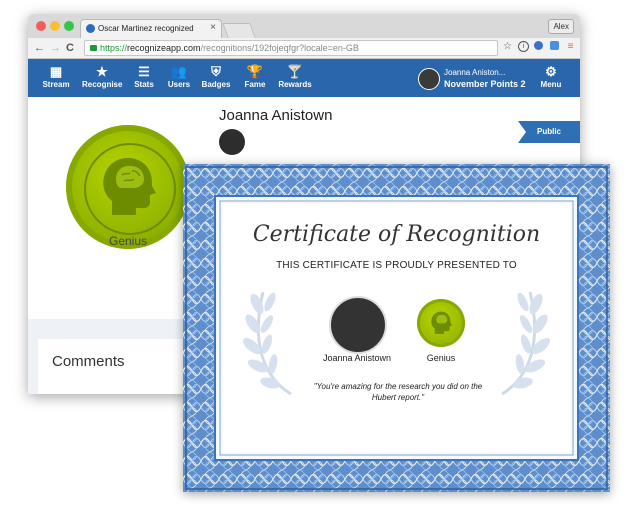 The height and width of the screenshot is (508, 629). Describe the element at coordinates (507, 46) in the screenshot. I see `bookmark-star-icon: ☆` at that location.